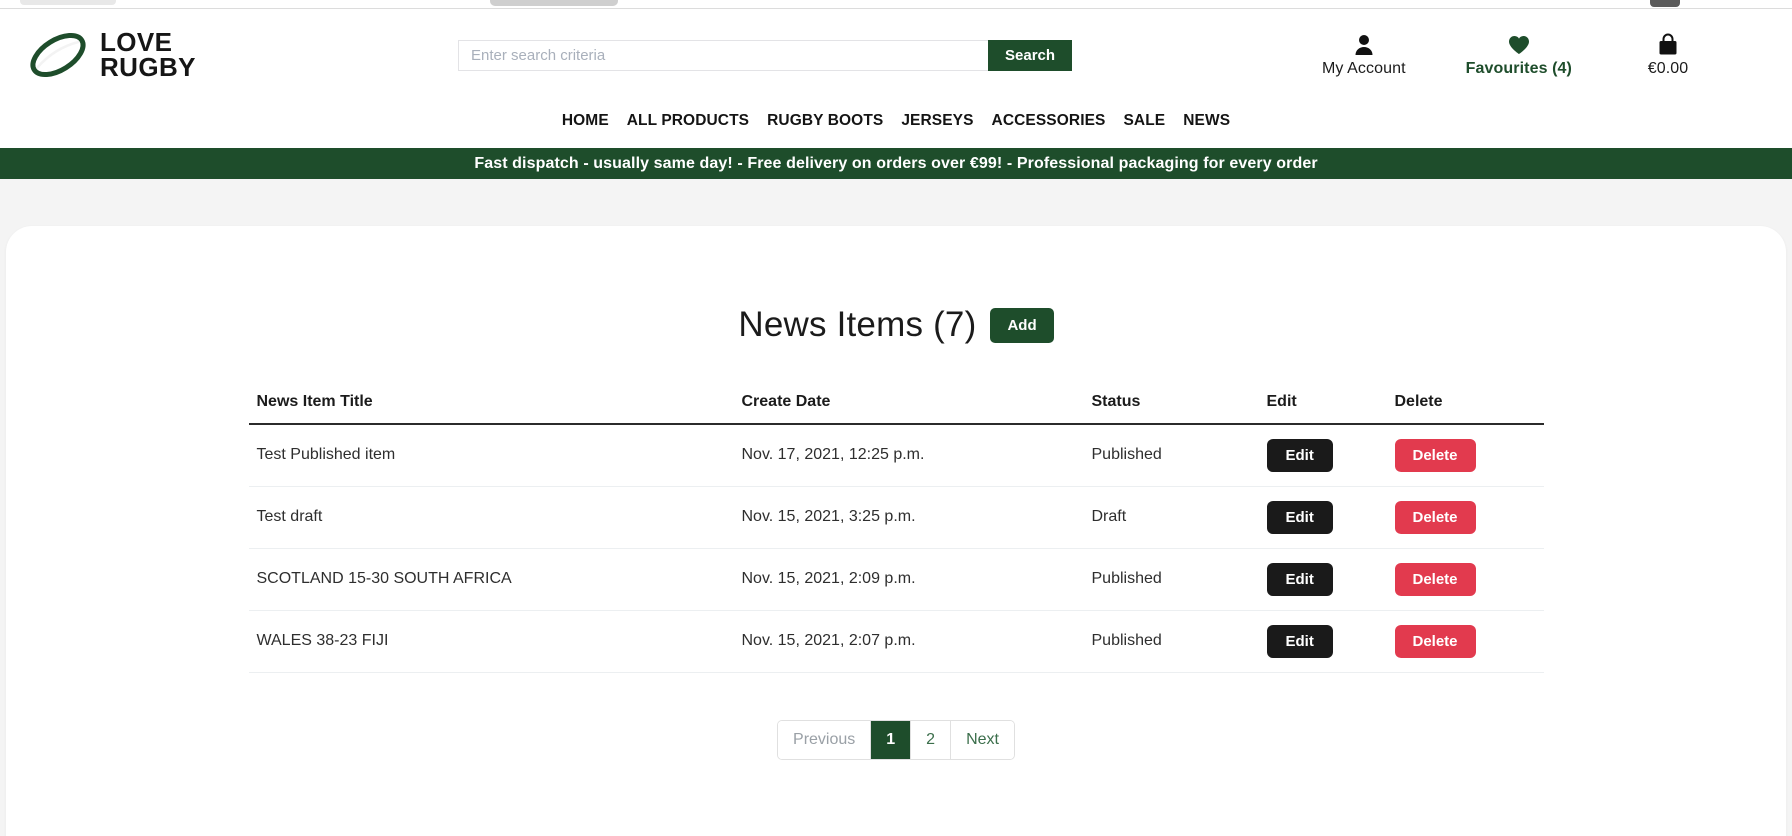  I want to click on favourites-label: Favourites (4), so click(1518, 68).